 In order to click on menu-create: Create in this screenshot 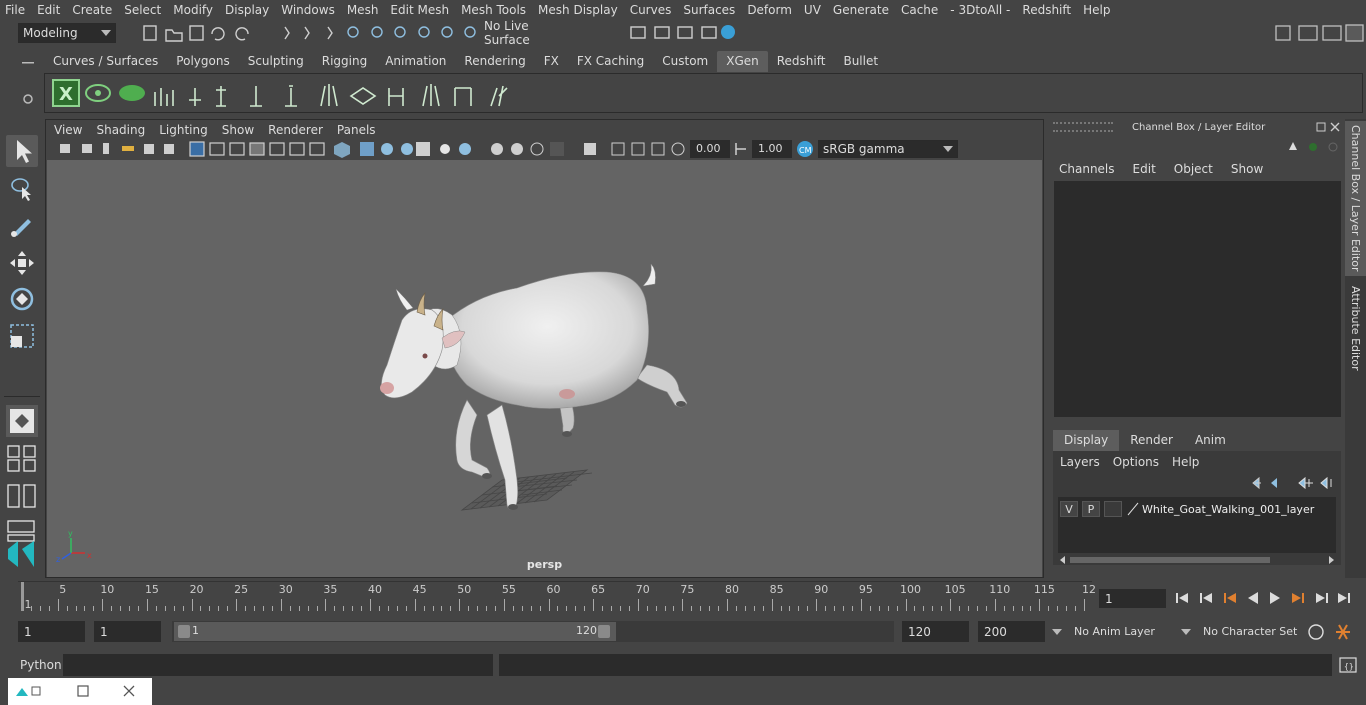, I will do `click(93, 10)`.